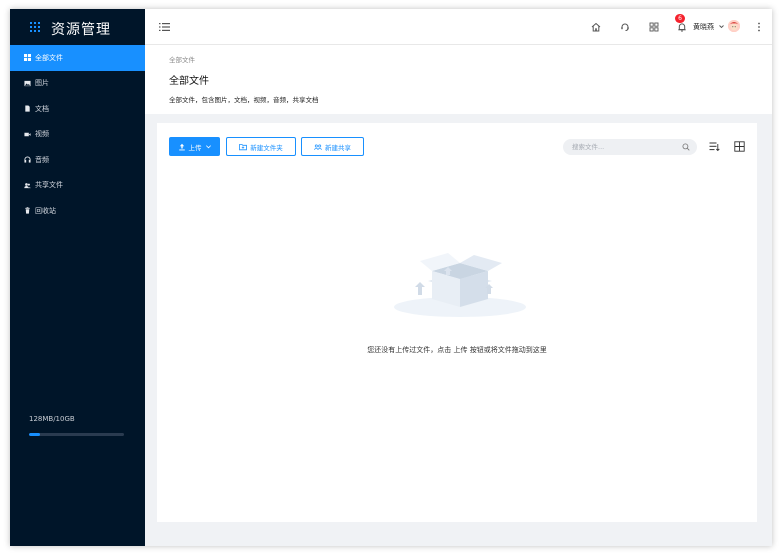 The image size is (782, 556). I want to click on avatar, so click(734, 26).